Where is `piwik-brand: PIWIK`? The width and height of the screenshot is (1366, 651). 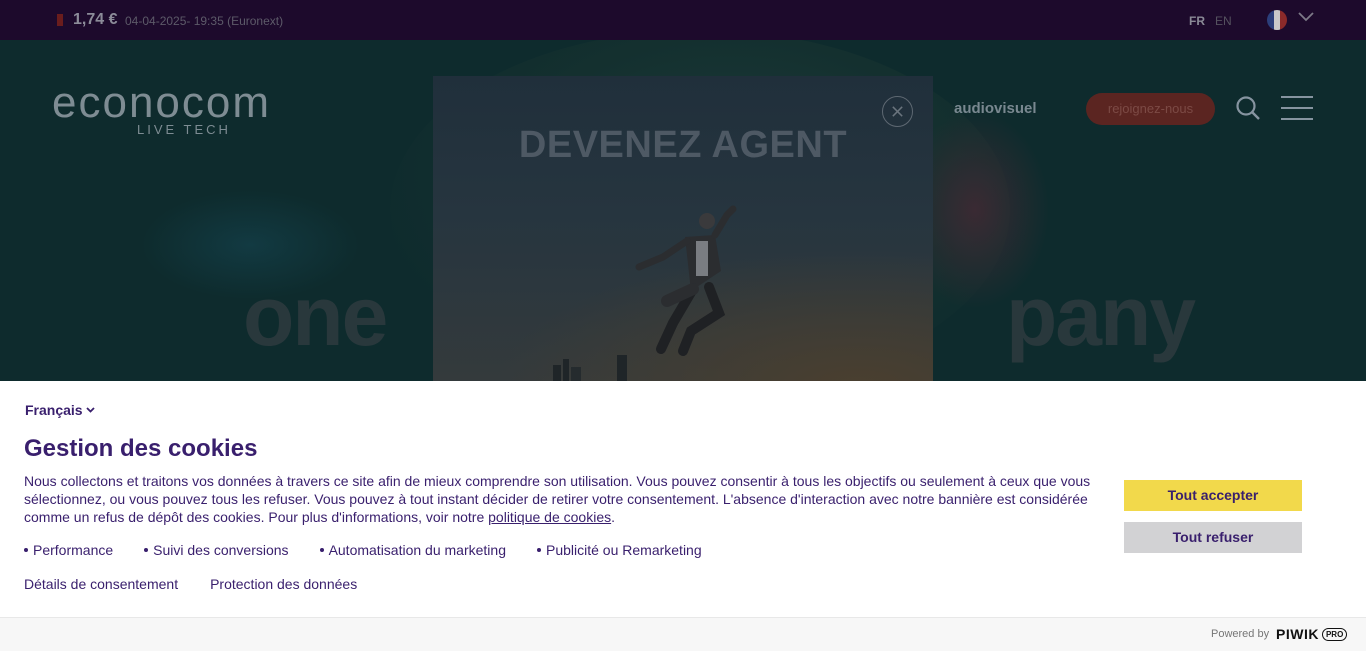
piwik-brand: PIWIK is located at coordinates (1297, 634).